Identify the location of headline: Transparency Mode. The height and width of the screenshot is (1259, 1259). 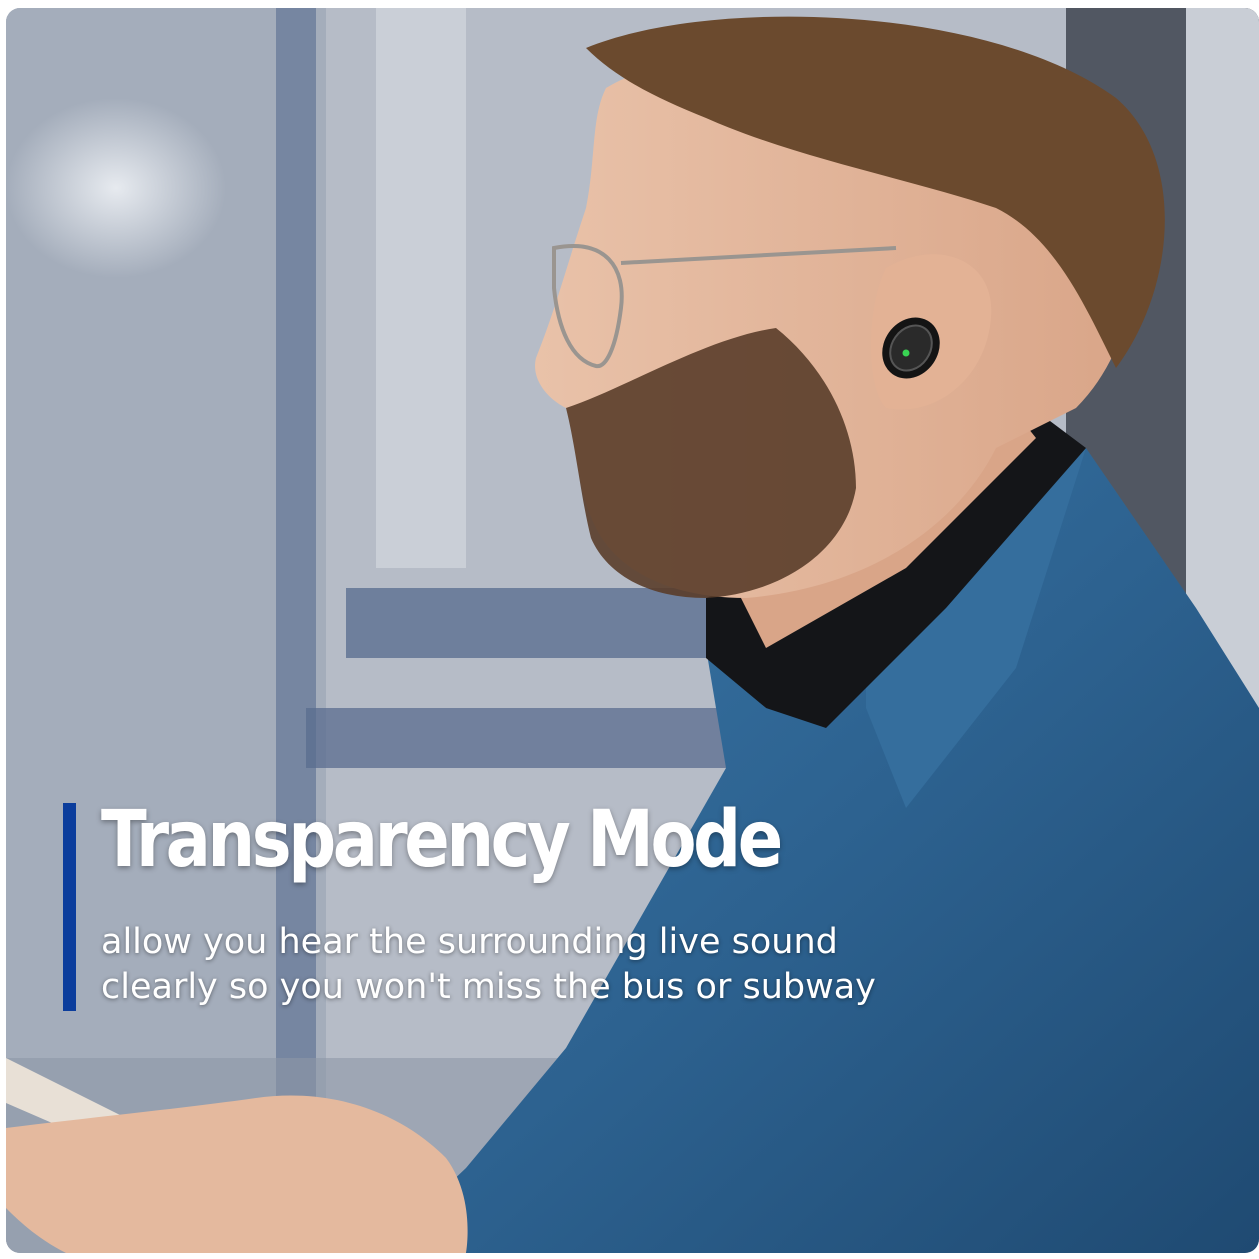
(442, 840).